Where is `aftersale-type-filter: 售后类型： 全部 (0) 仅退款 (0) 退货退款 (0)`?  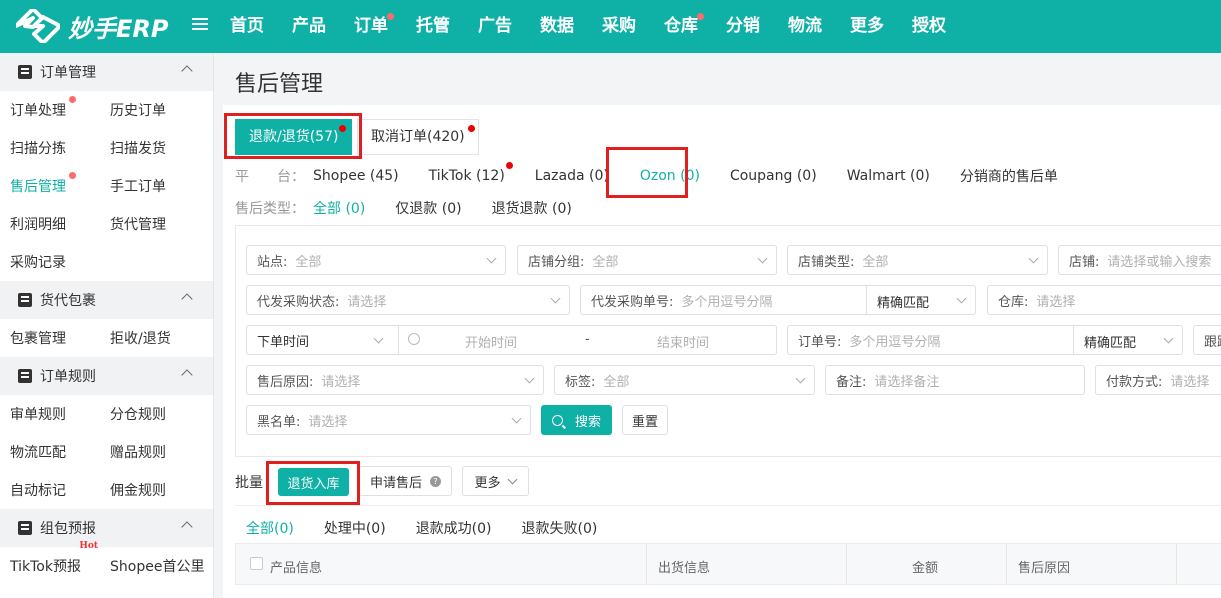 aftersale-type-filter: 售后类型： 全部 (0) 仅退款 (0) 退货退款 (0) is located at coordinates (403, 208).